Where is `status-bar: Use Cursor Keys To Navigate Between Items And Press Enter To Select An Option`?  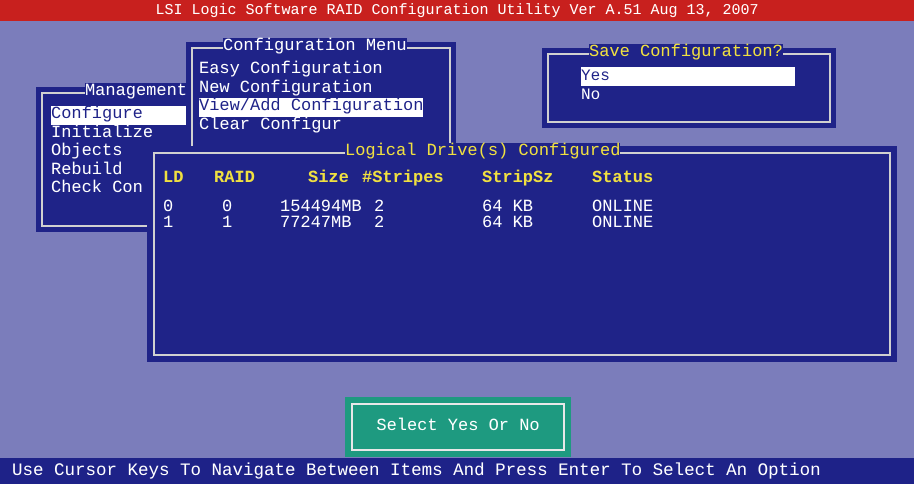 status-bar: Use Cursor Keys To Navigate Between Items And Press Enter To Select An Option is located at coordinates (457, 471).